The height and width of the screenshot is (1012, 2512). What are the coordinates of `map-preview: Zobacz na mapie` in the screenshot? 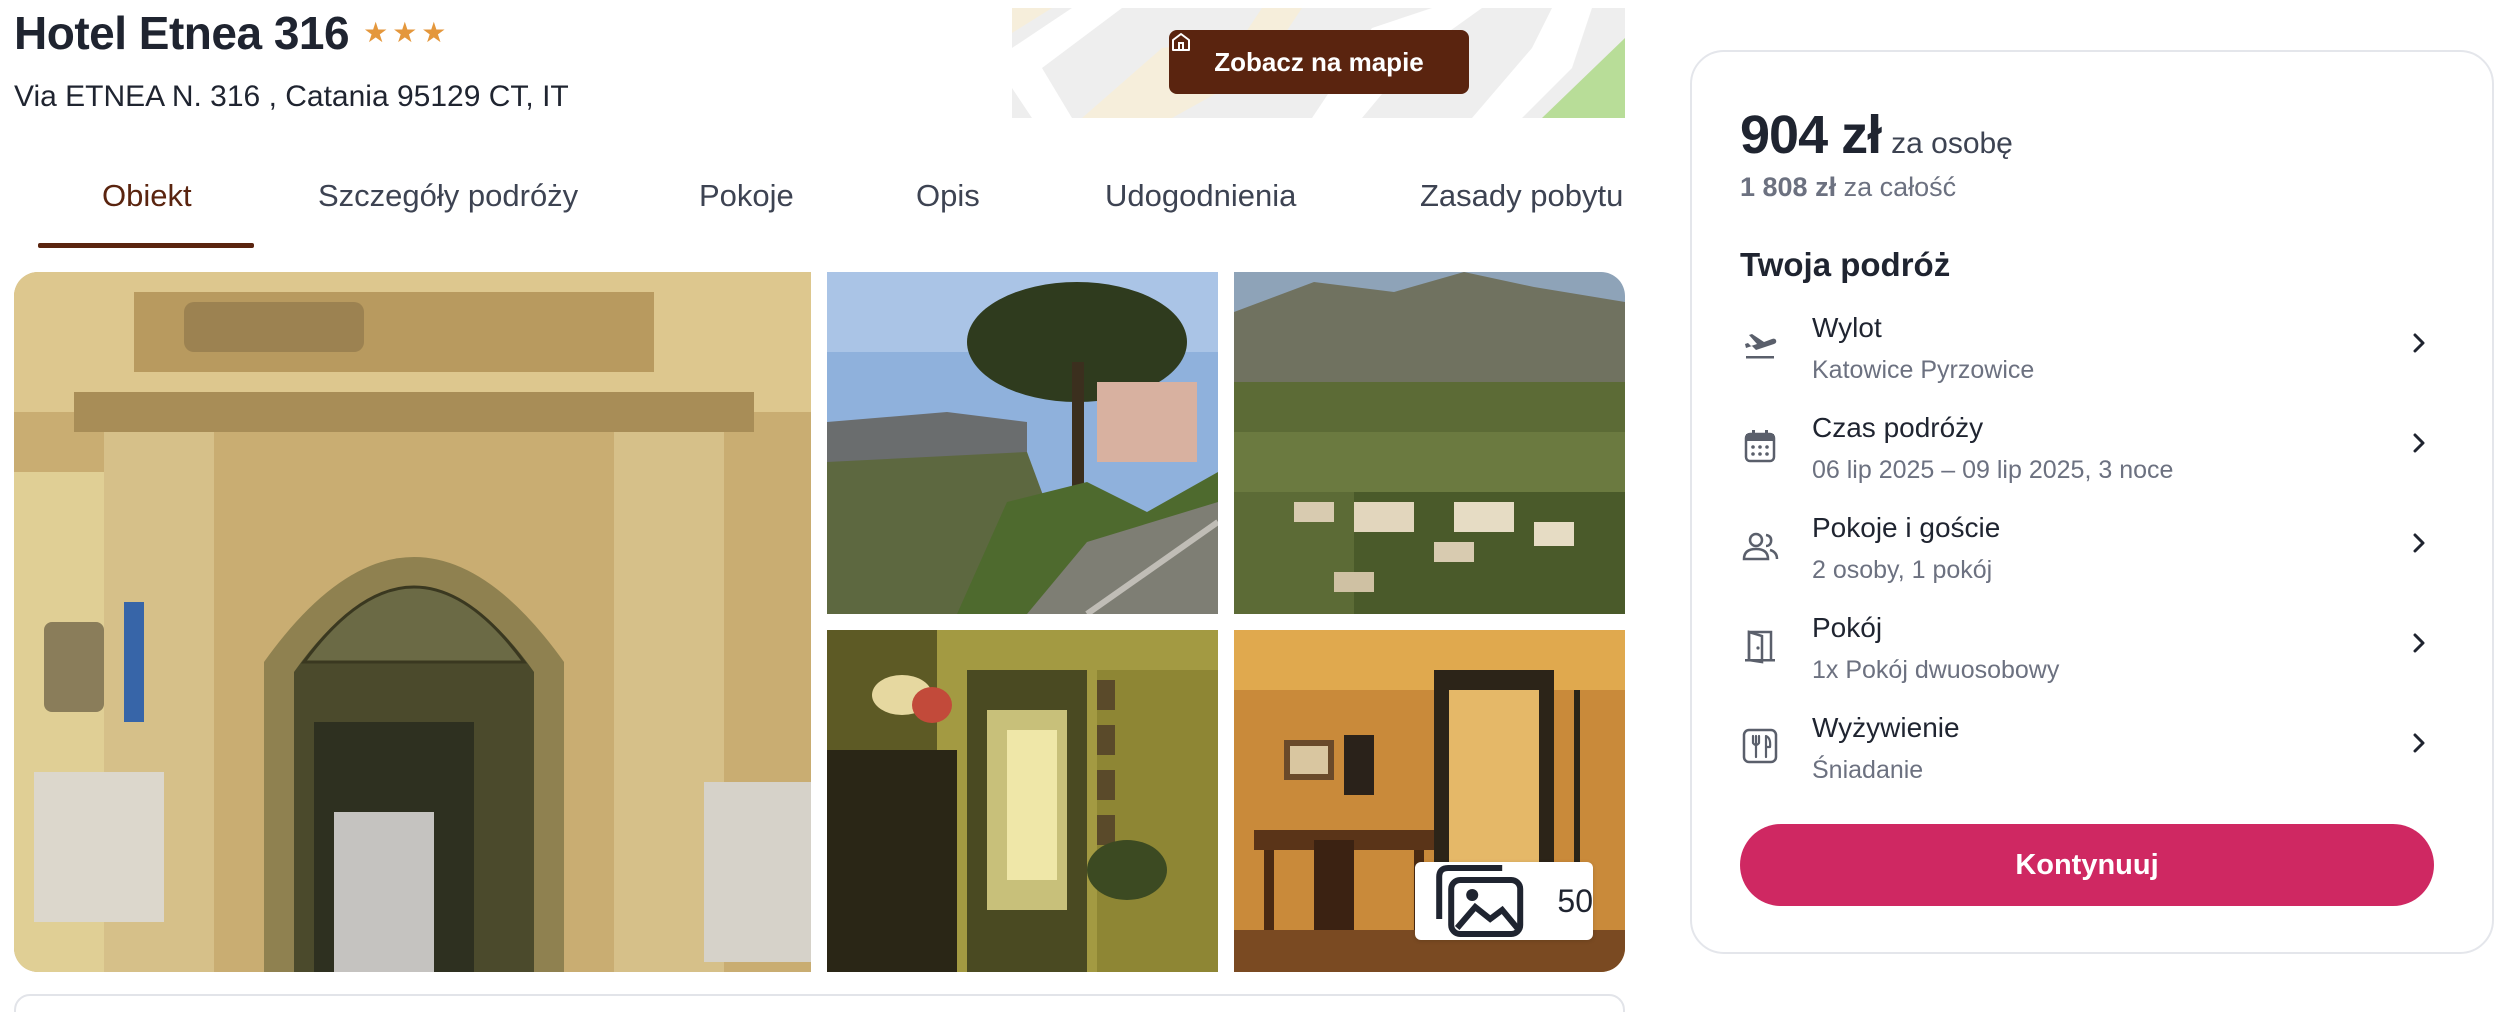 It's located at (1318, 63).